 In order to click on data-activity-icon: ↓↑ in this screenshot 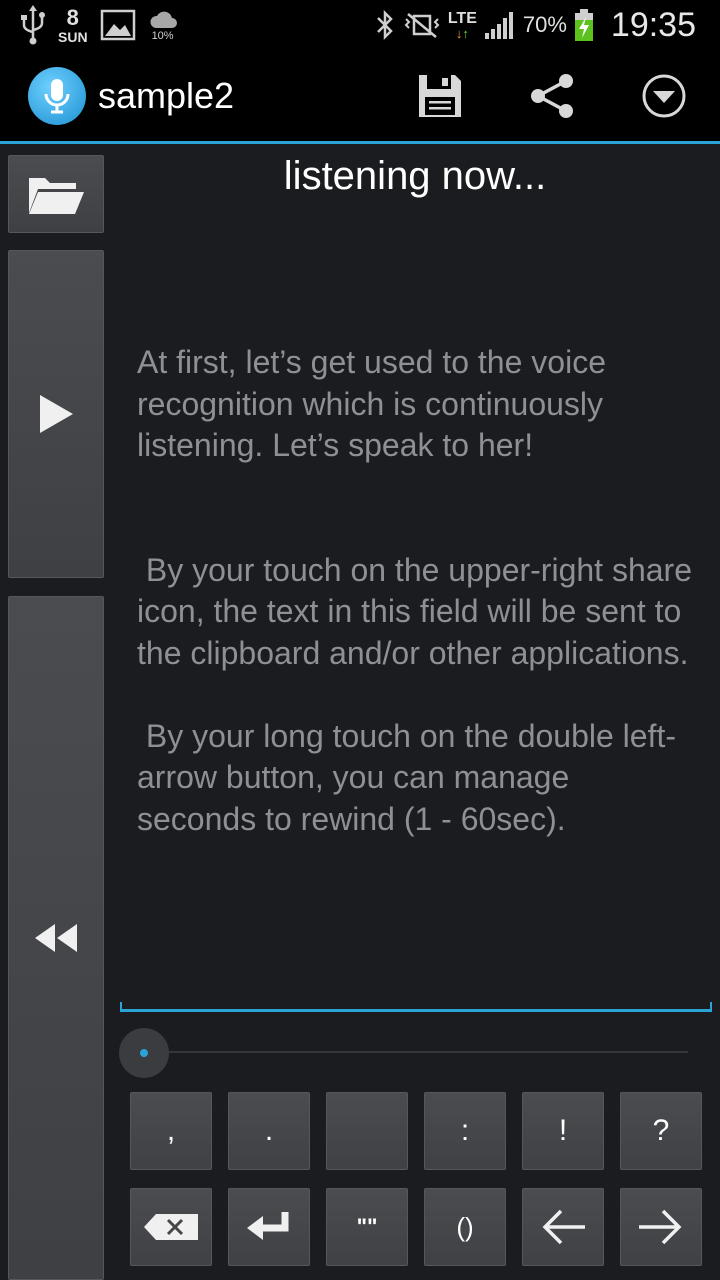, I will do `click(462, 33)`.